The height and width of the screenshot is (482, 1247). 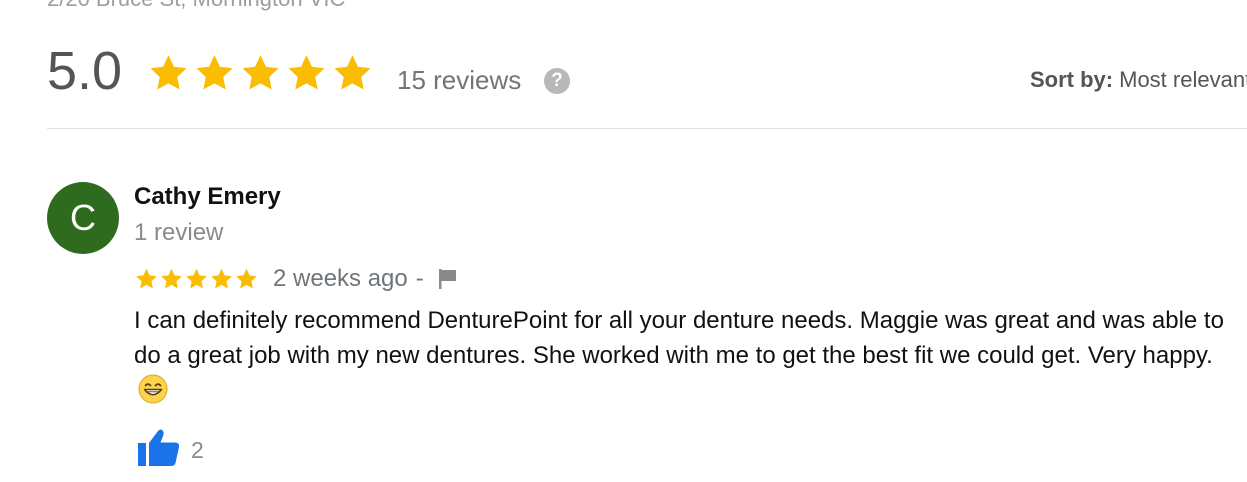 What do you see at coordinates (83, 218) in the screenshot?
I see `reviewer-avatar: C` at bounding box center [83, 218].